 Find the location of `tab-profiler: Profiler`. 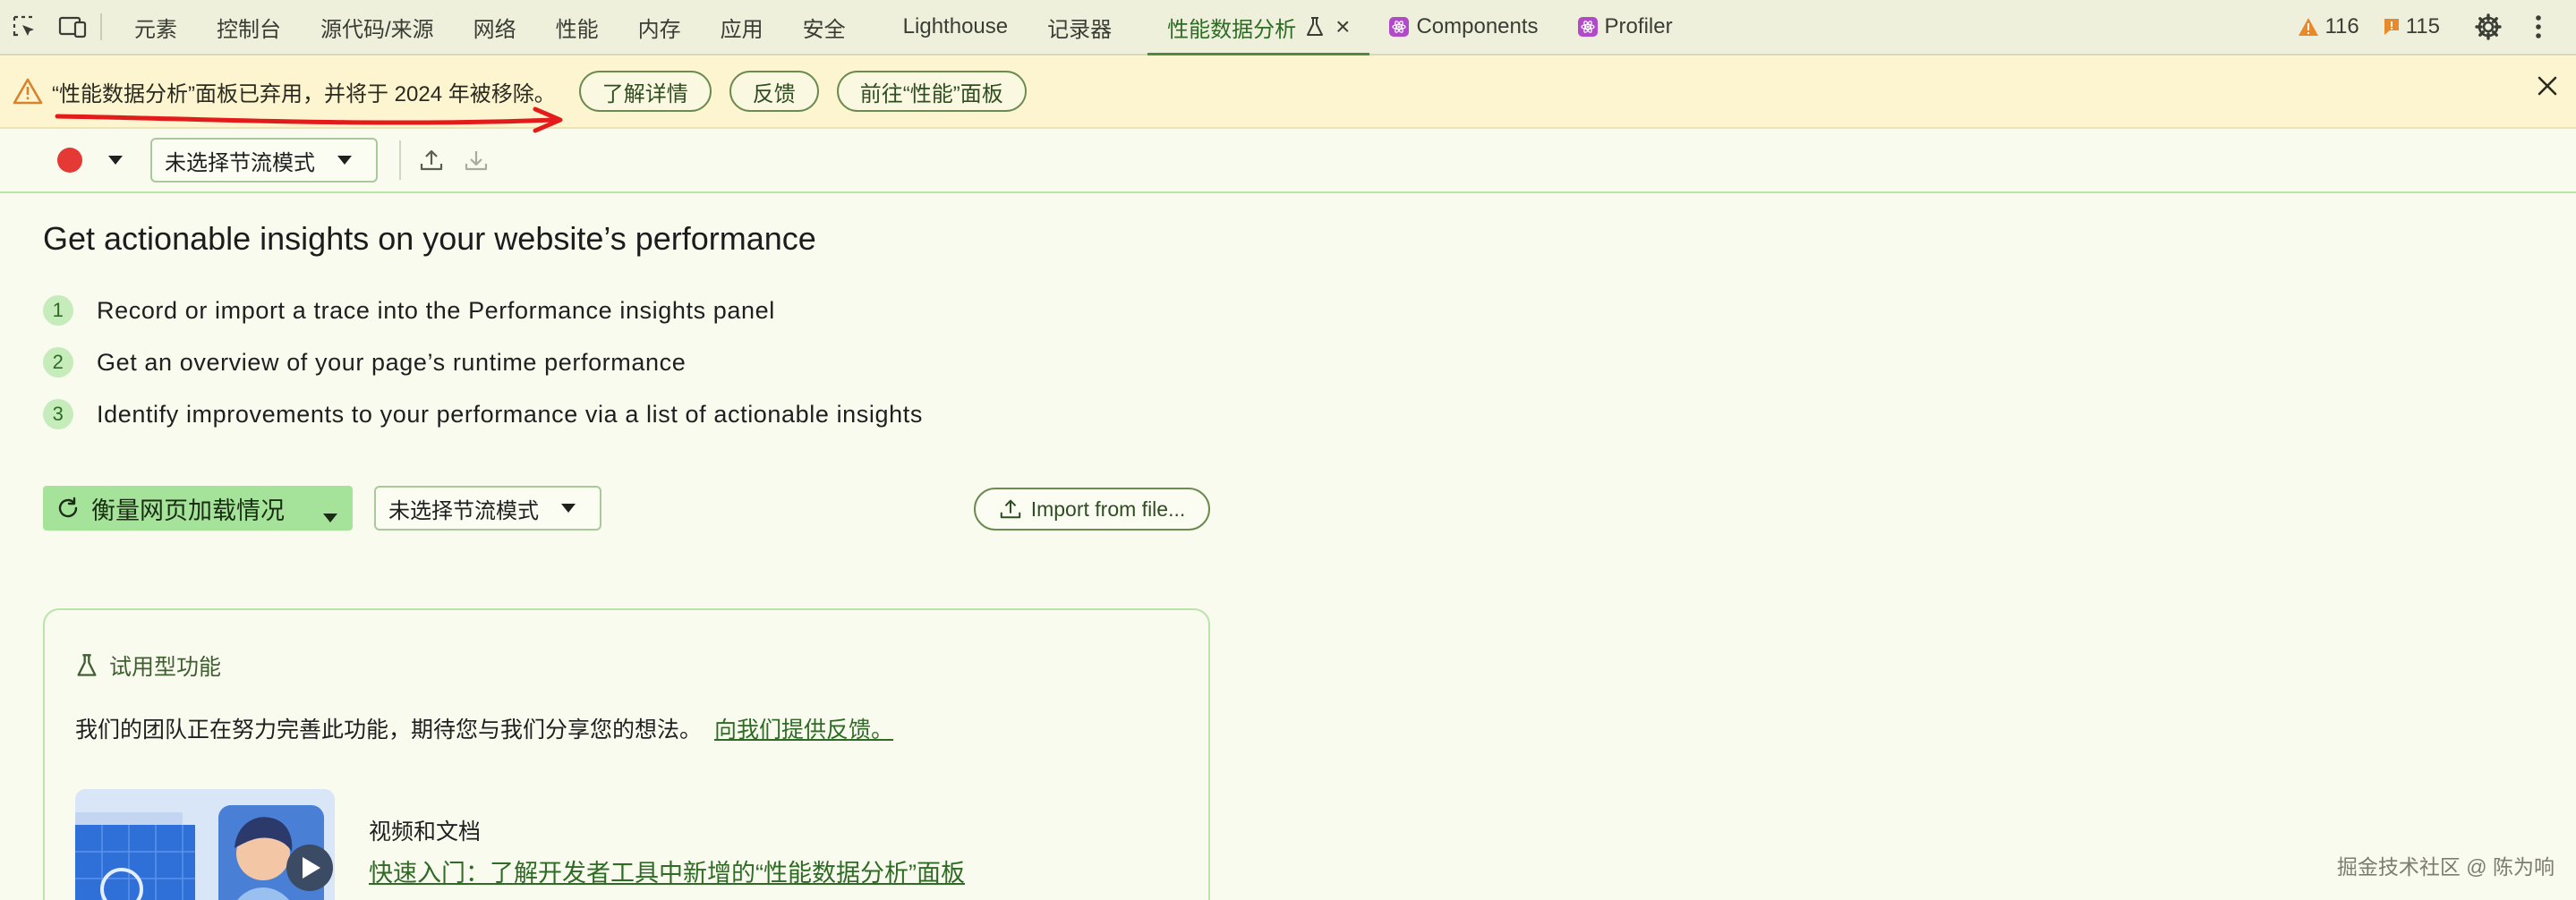

tab-profiler: Profiler is located at coordinates (1625, 27).